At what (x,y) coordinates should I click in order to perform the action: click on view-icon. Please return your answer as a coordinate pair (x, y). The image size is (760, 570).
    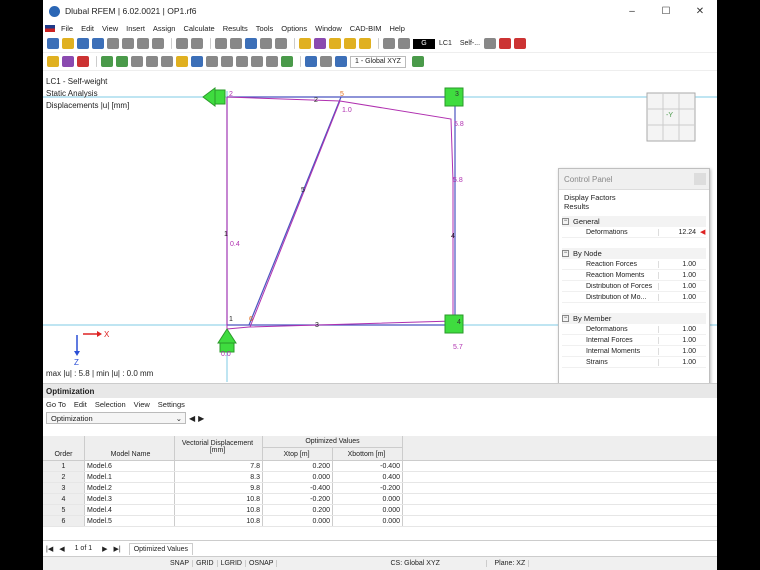
    Looking at the image, I should click on (197, 61).